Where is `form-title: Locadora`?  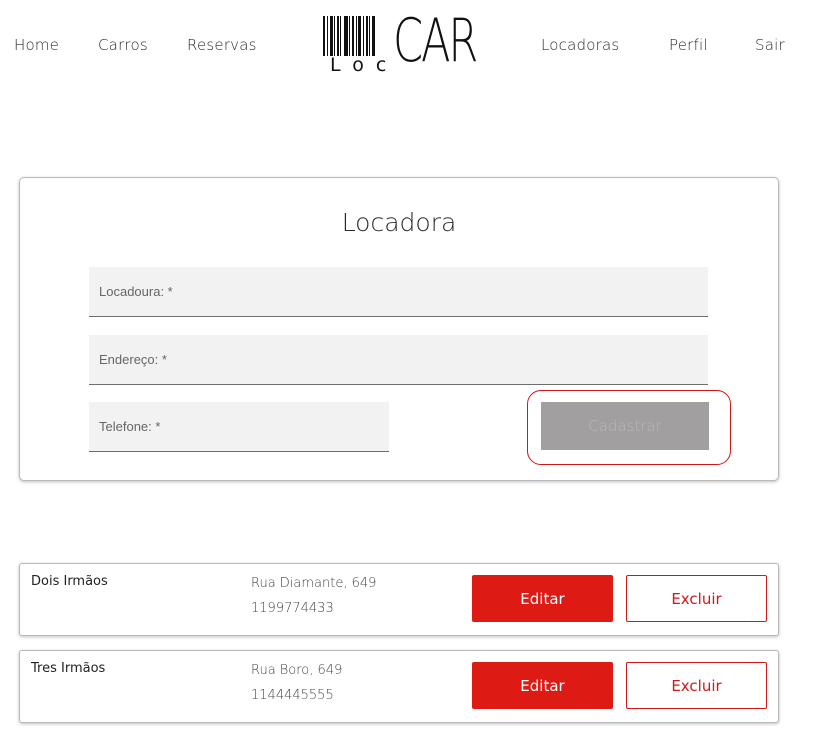
form-title: Locadora is located at coordinates (399, 222).